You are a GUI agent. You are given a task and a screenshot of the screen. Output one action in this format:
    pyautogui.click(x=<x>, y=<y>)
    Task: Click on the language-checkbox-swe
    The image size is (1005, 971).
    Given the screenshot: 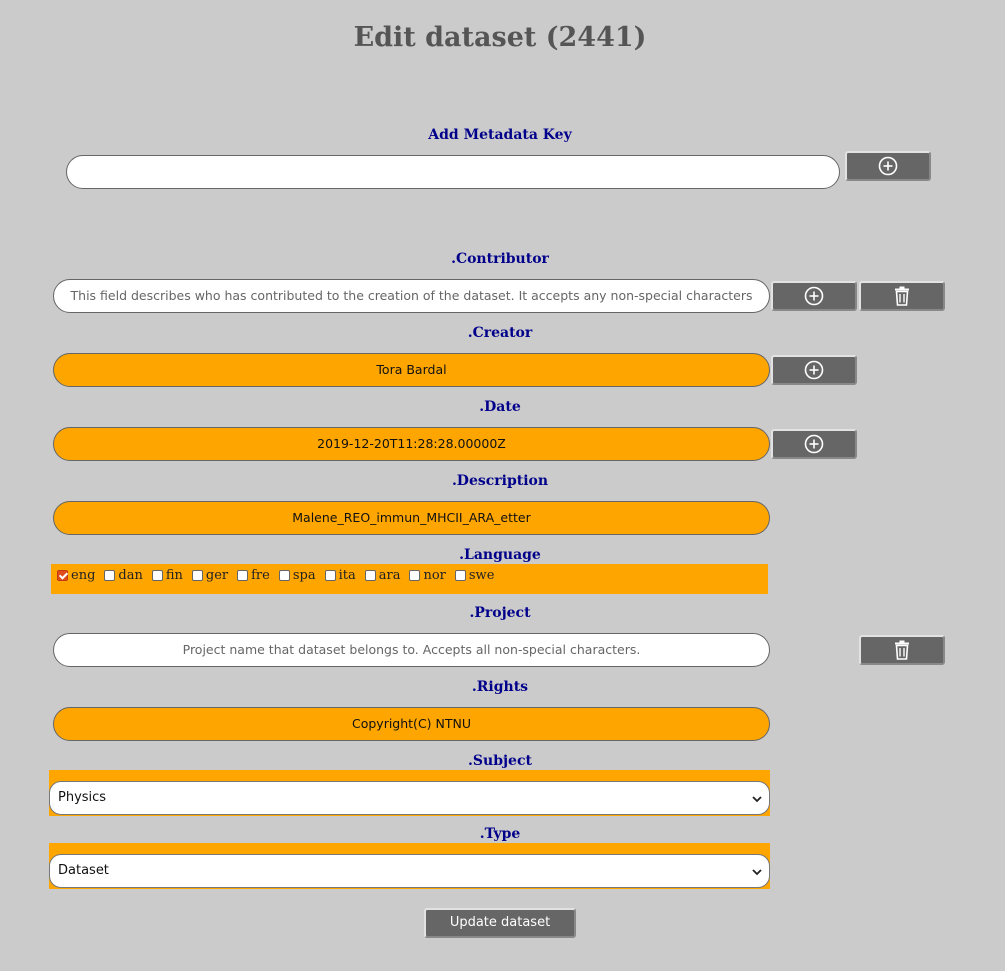 What is the action you would take?
    pyautogui.click(x=460, y=575)
    